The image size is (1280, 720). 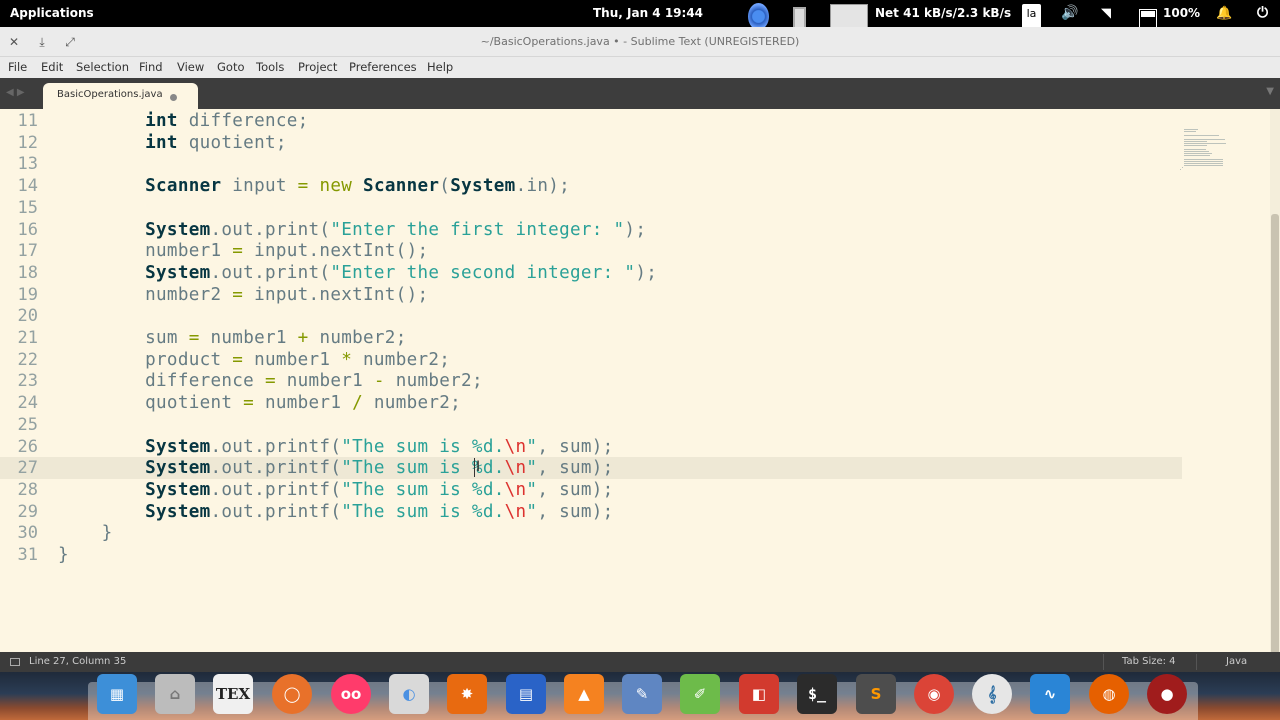 What do you see at coordinates (27, 164) in the screenshot?
I see `line-number: 13` at bounding box center [27, 164].